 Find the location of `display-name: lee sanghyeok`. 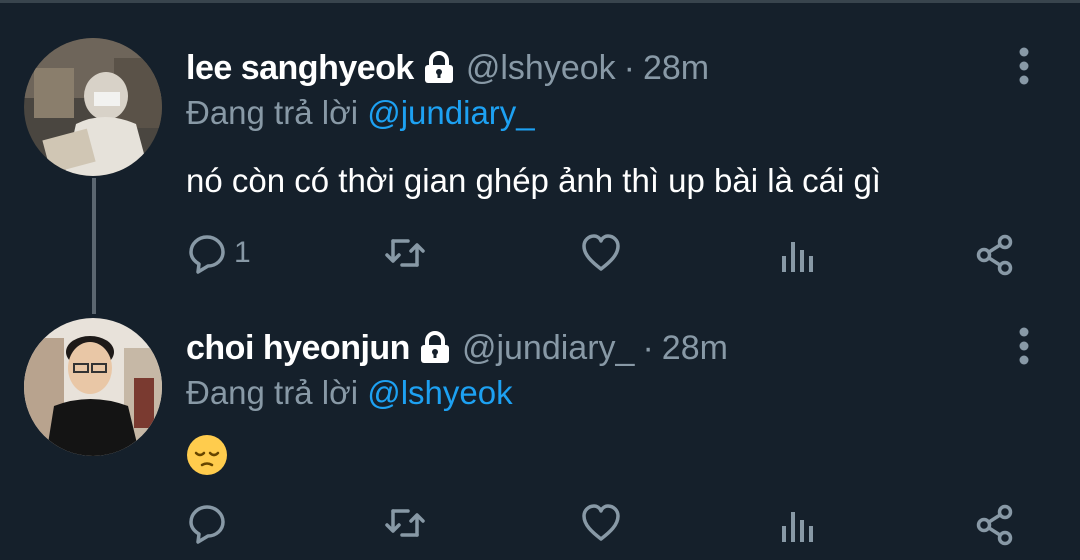

display-name: lee sanghyeok is located at coordinates (300, 68).